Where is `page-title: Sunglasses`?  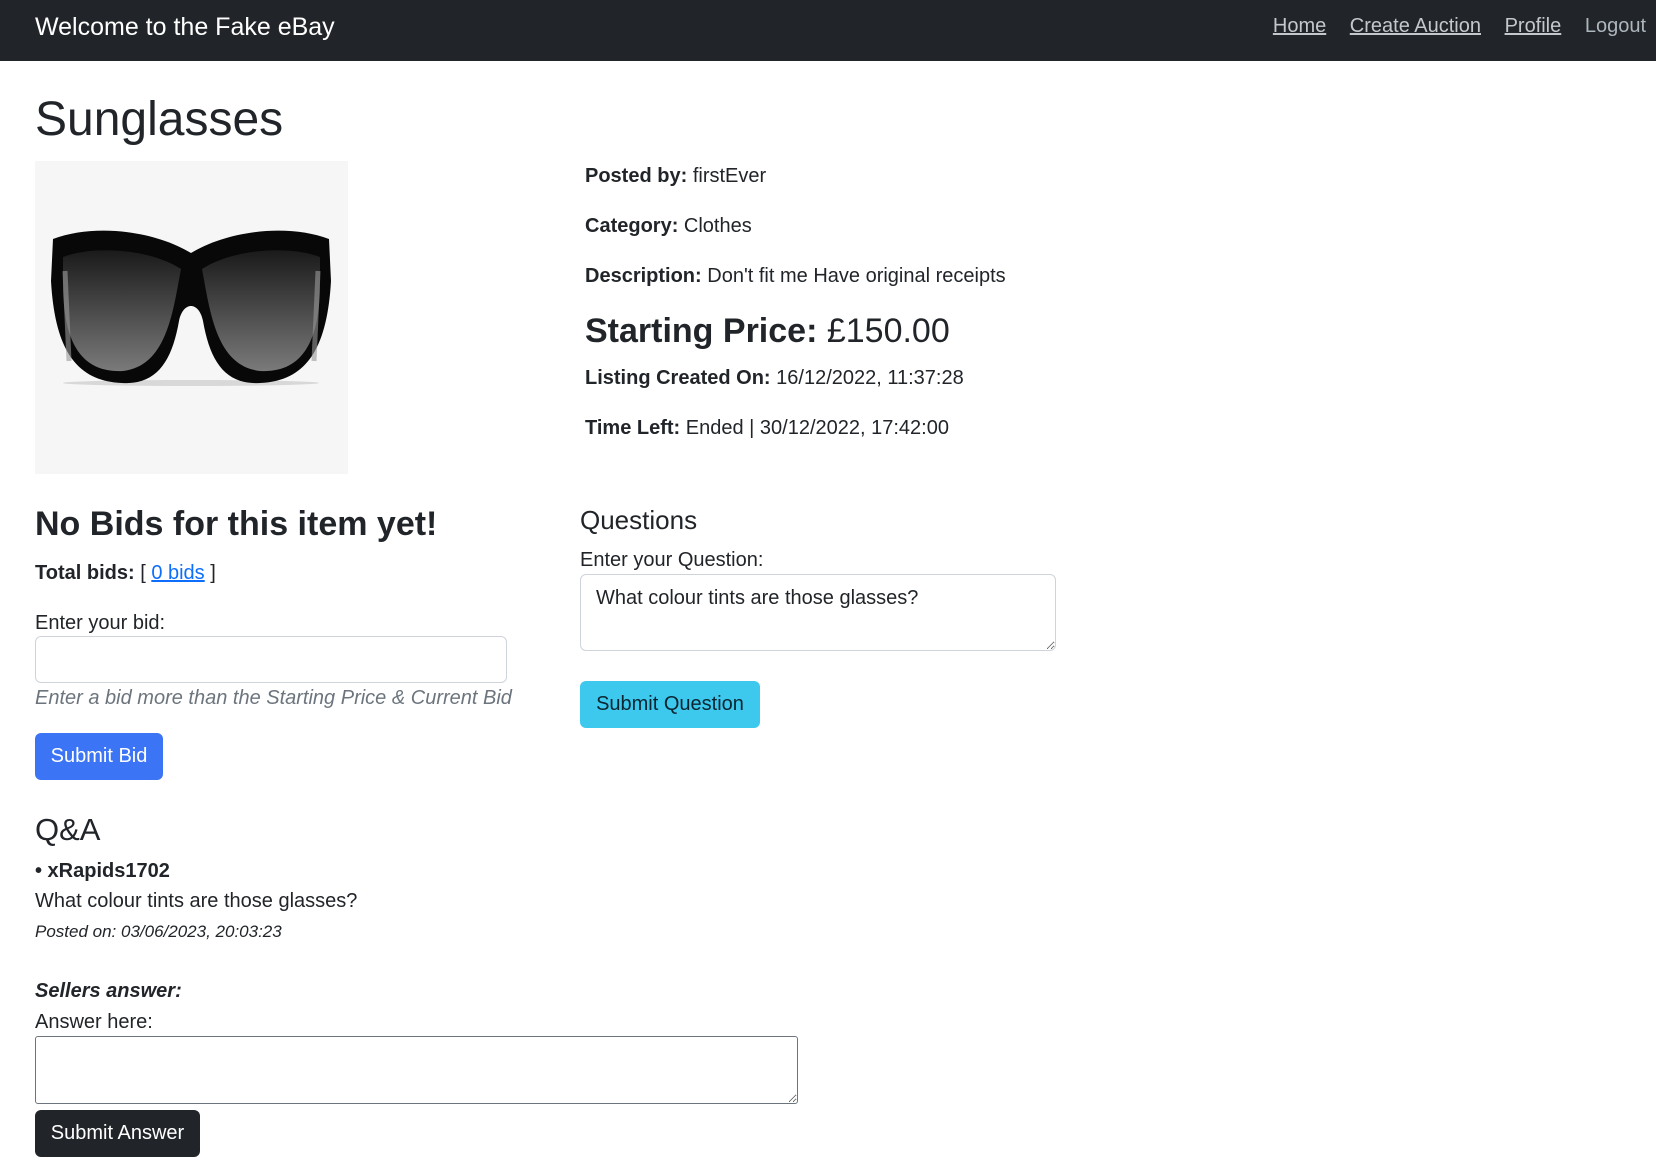 page-title: Sunglasses is located at coordinates (159, 119).